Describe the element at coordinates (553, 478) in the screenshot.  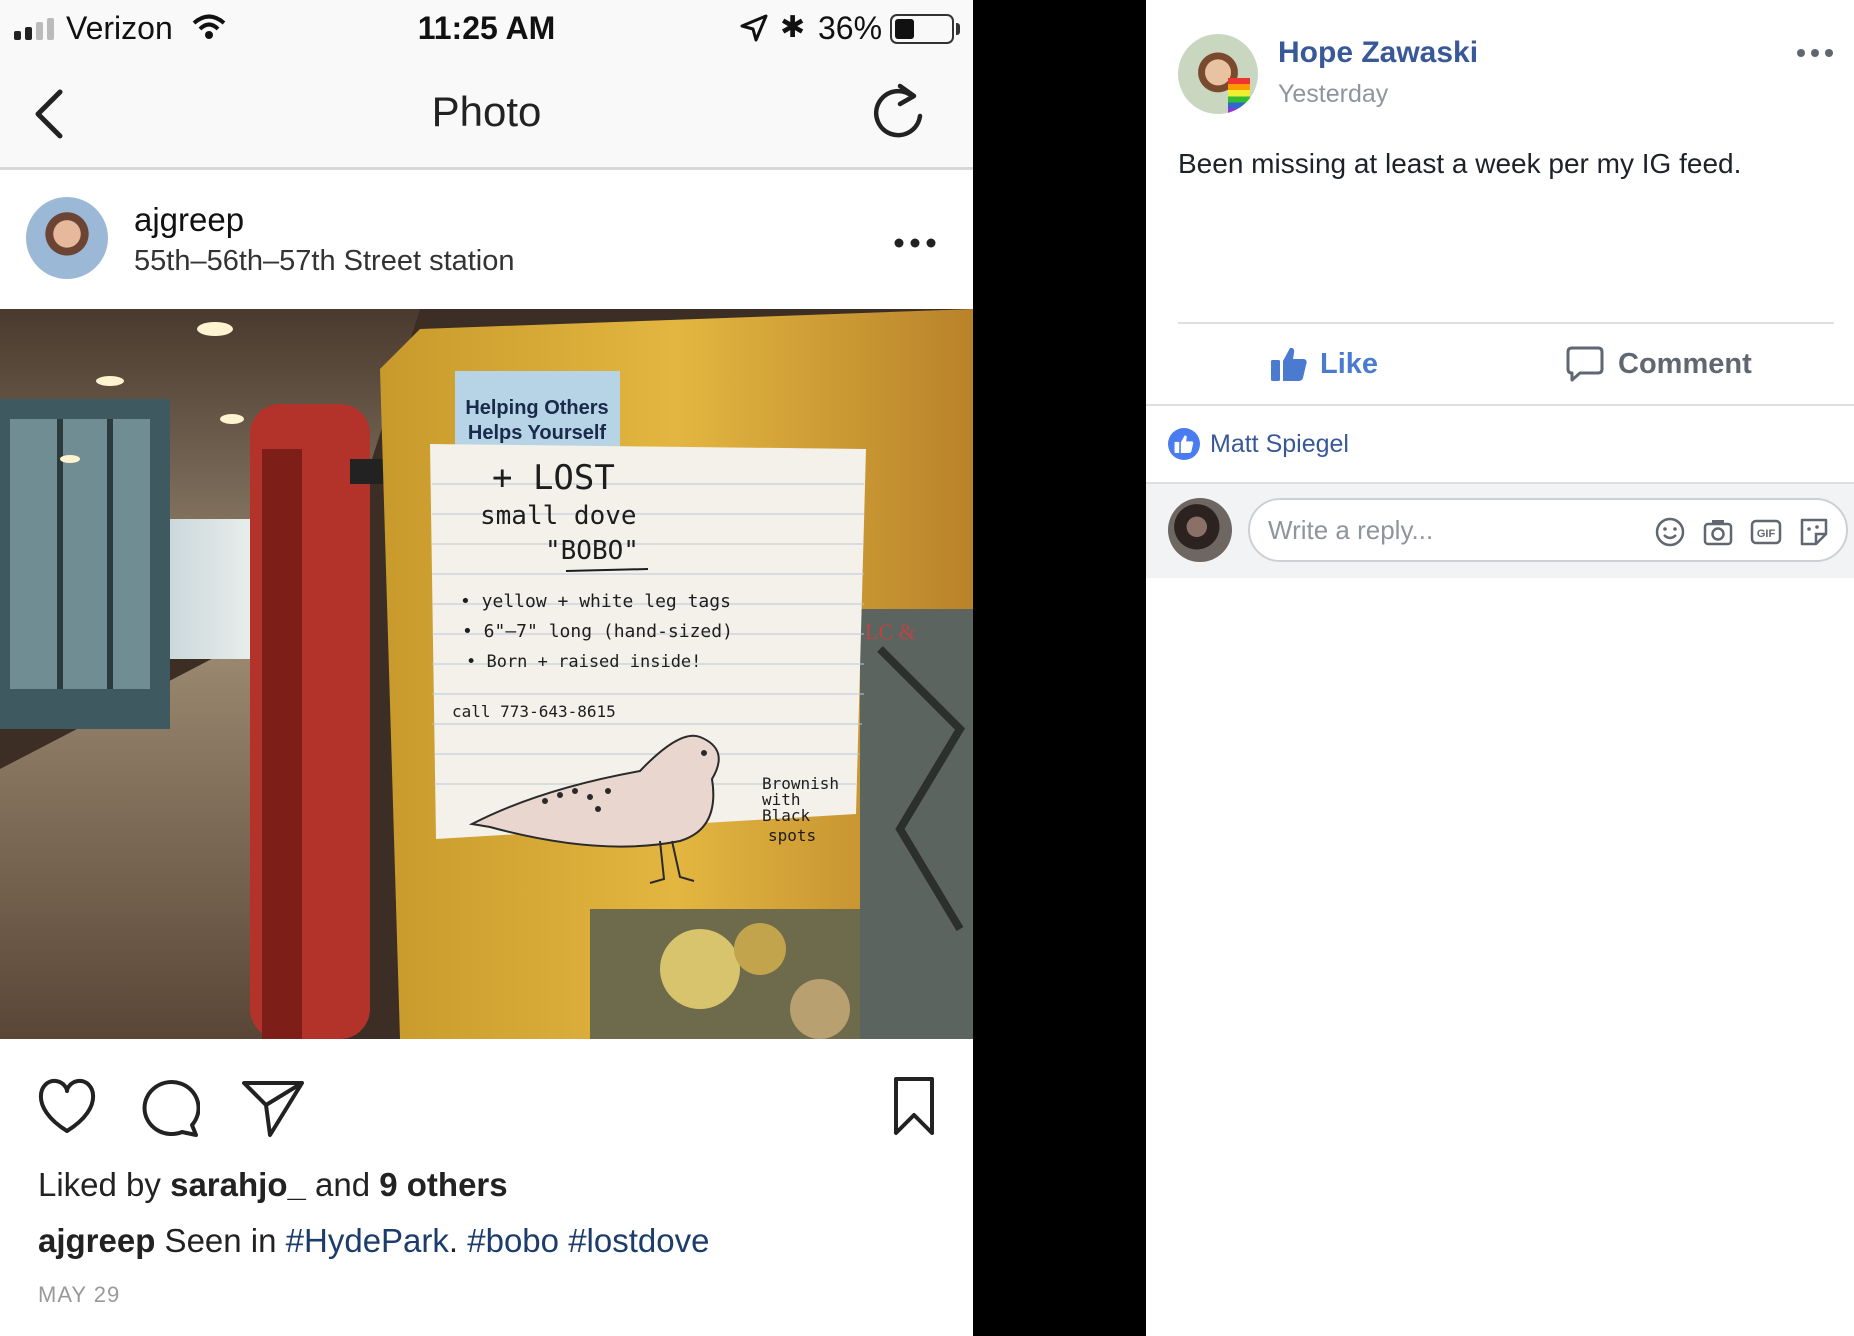
I see `note-line-1: + LOST` at that location.